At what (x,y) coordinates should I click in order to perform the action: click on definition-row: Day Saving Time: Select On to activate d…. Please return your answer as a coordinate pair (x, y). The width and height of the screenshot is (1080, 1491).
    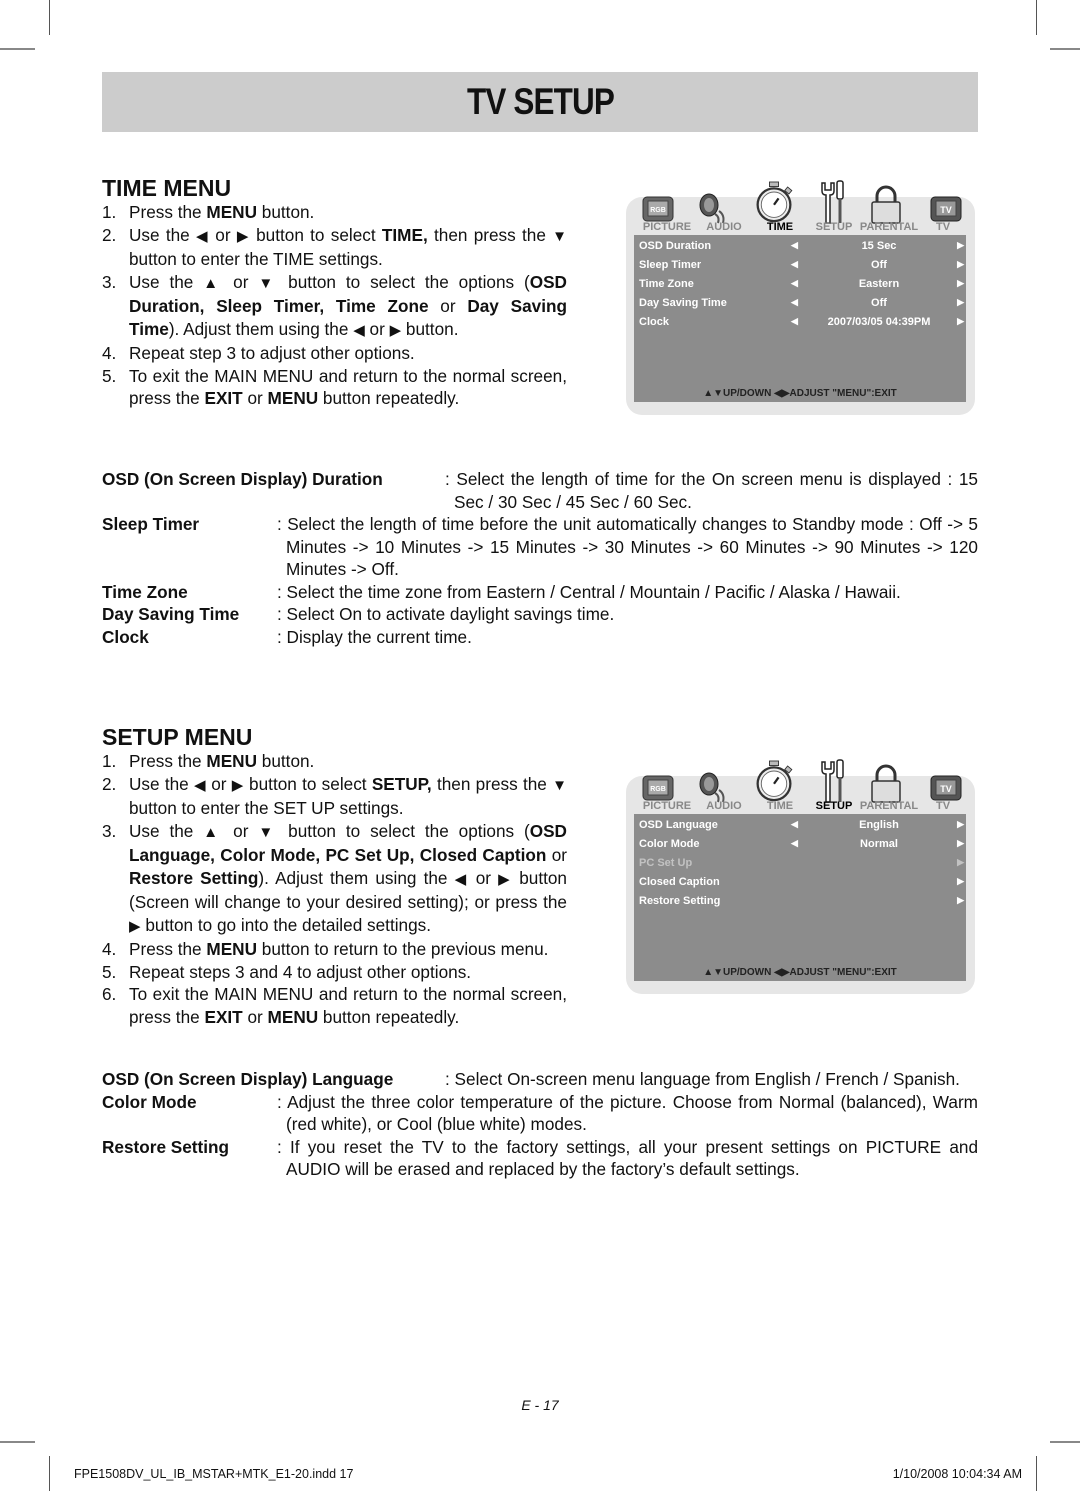
    Looking at the image, I should click on (540, 614).